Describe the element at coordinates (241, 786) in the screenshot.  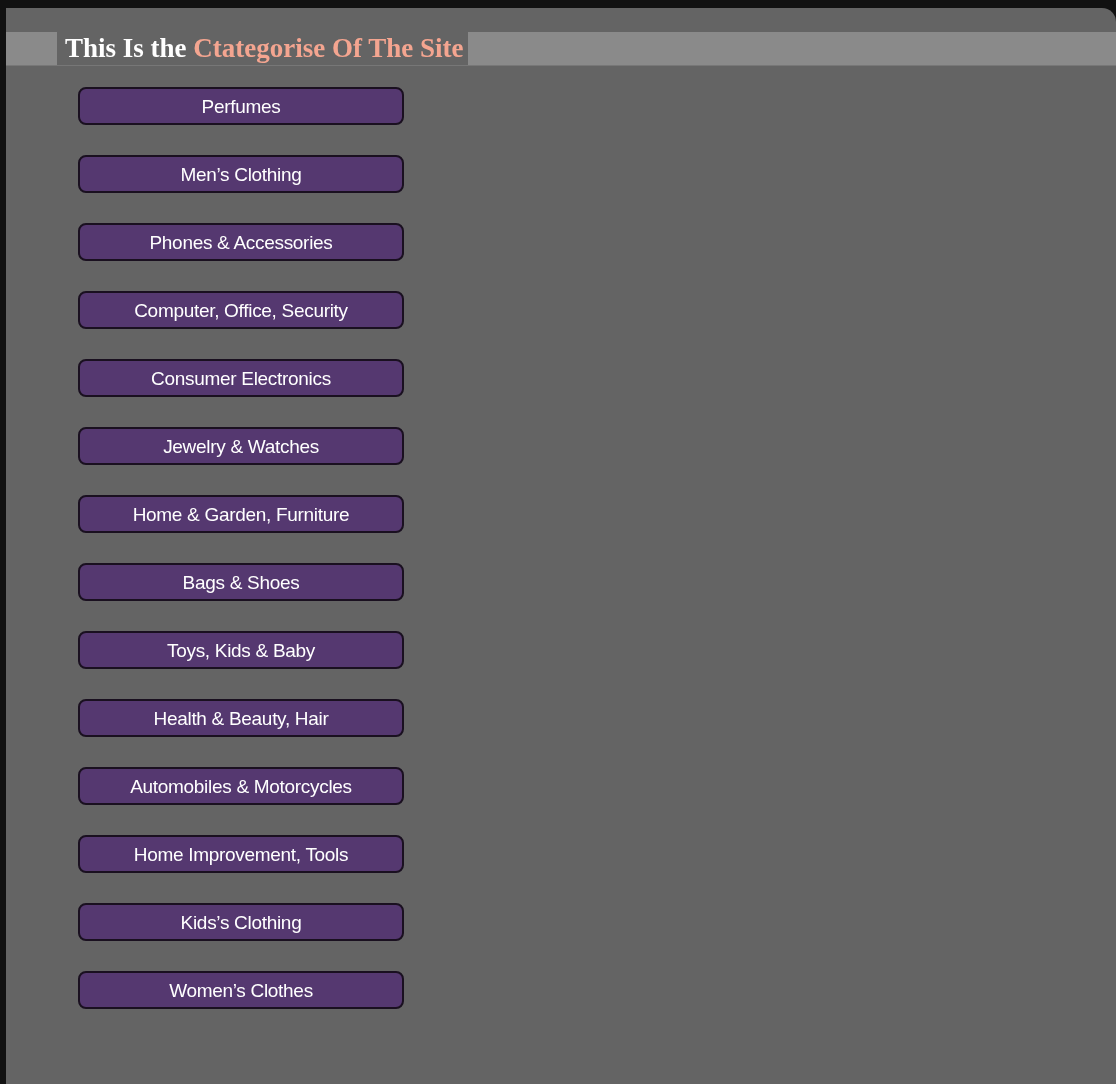
I see `category-button: Automobiles & Motorcycles` at that location.